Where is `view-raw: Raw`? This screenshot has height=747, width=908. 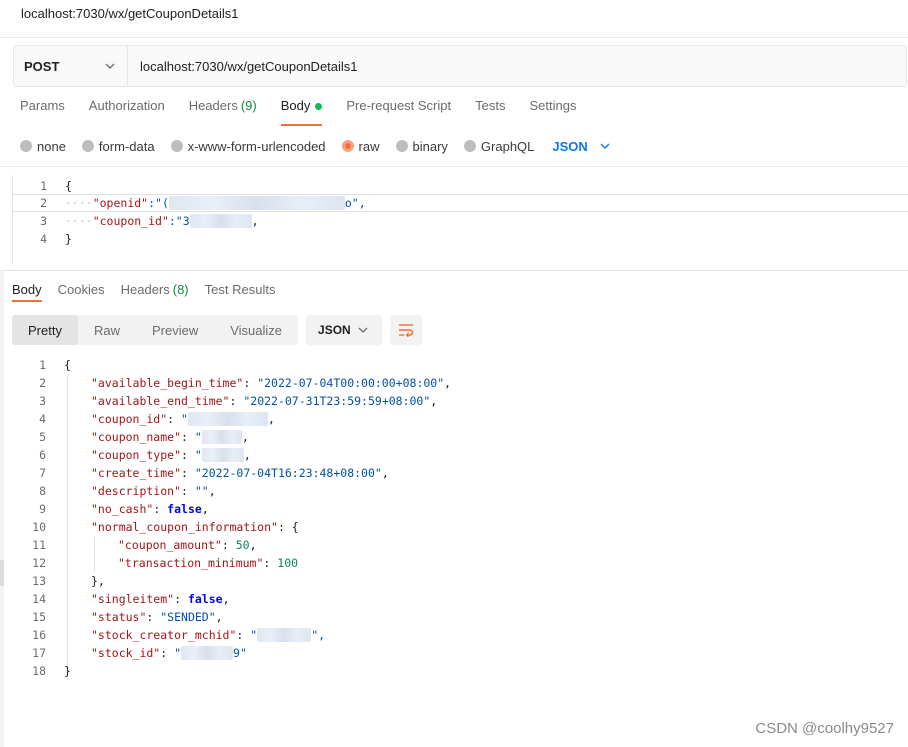 view-raw: Raw is located at coordinates (107, 330).